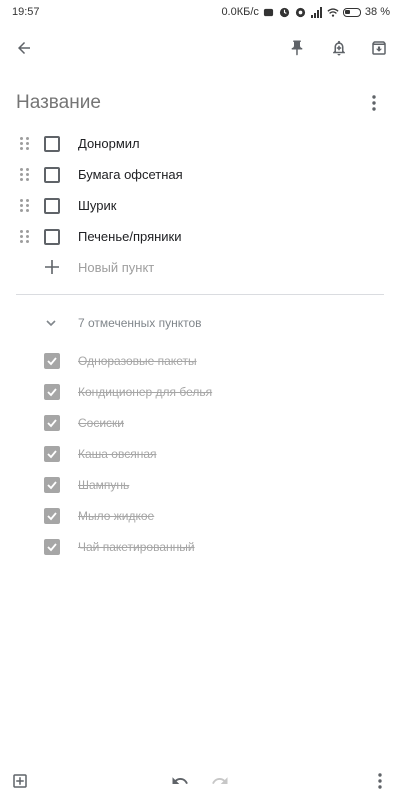 Image resolution: width=400 pixels, height=800 pixels. Describe the element at coordinates (130, 236) in the screenshot. I see `item-label: Печенье/пряники` at that location.